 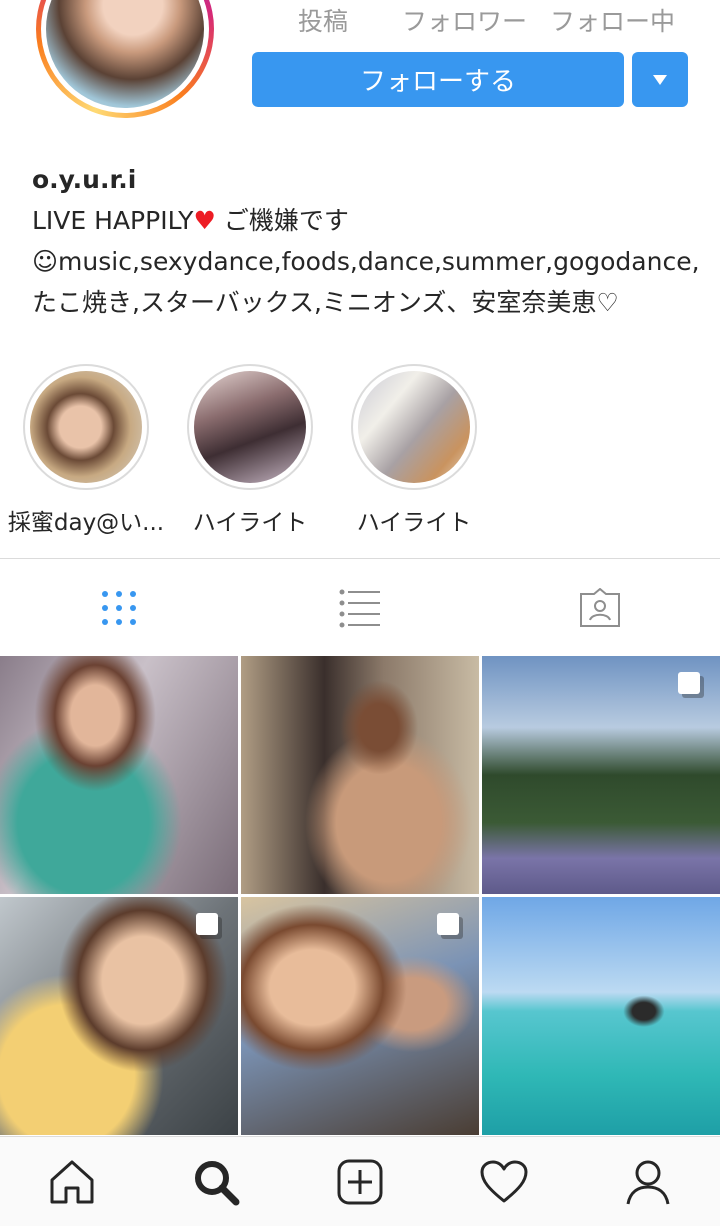 I want to click on tabs-divider, so click(x=360, y=558).